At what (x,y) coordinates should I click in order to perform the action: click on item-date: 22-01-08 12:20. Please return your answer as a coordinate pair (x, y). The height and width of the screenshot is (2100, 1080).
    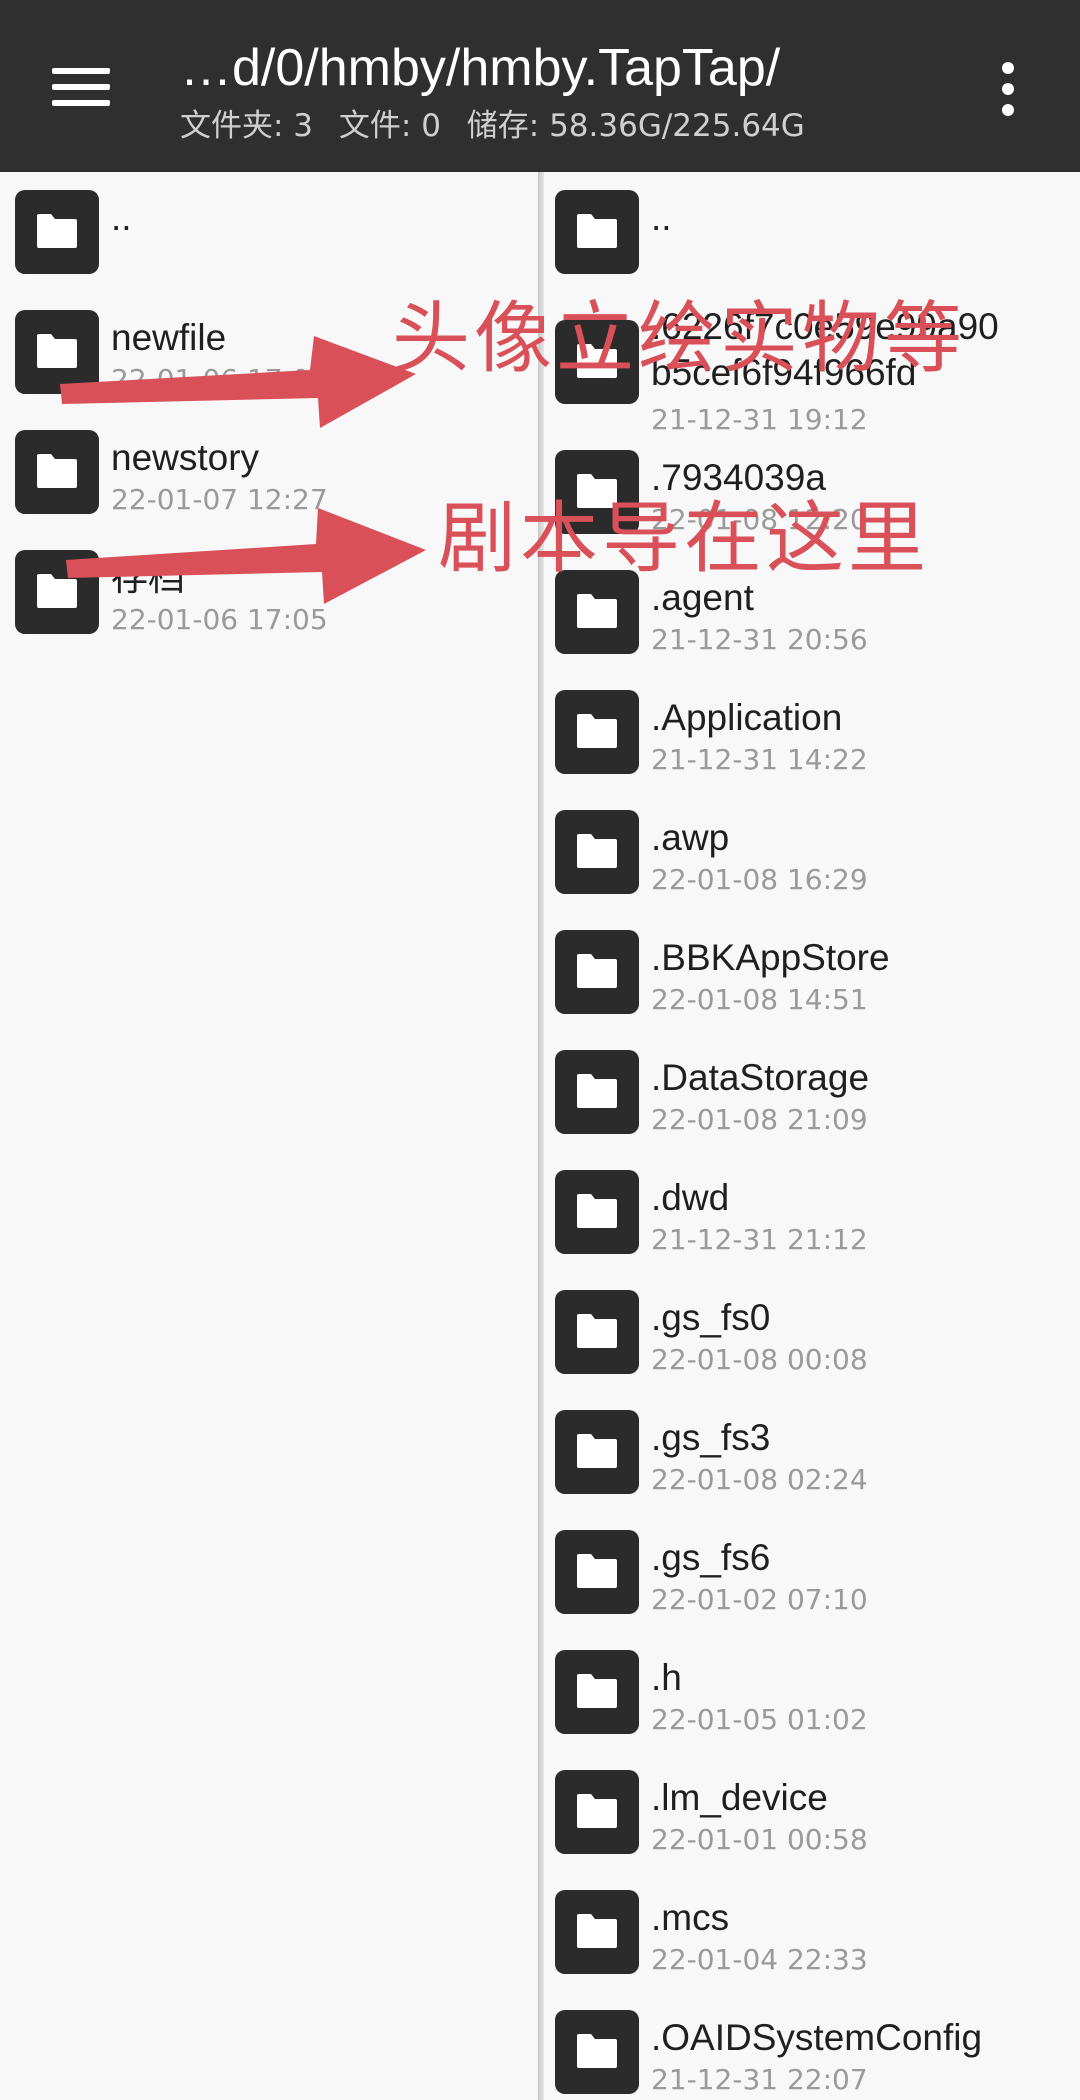
    Looking at the image, I should click on (759, 519).